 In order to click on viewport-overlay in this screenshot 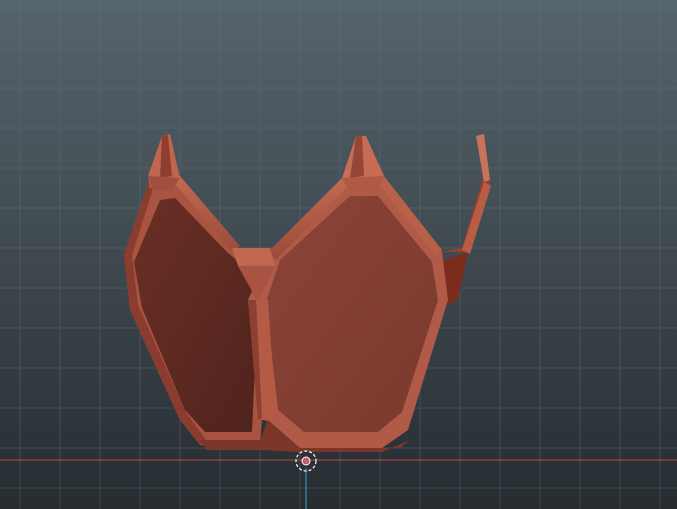, I will do `click(338, 479)`.